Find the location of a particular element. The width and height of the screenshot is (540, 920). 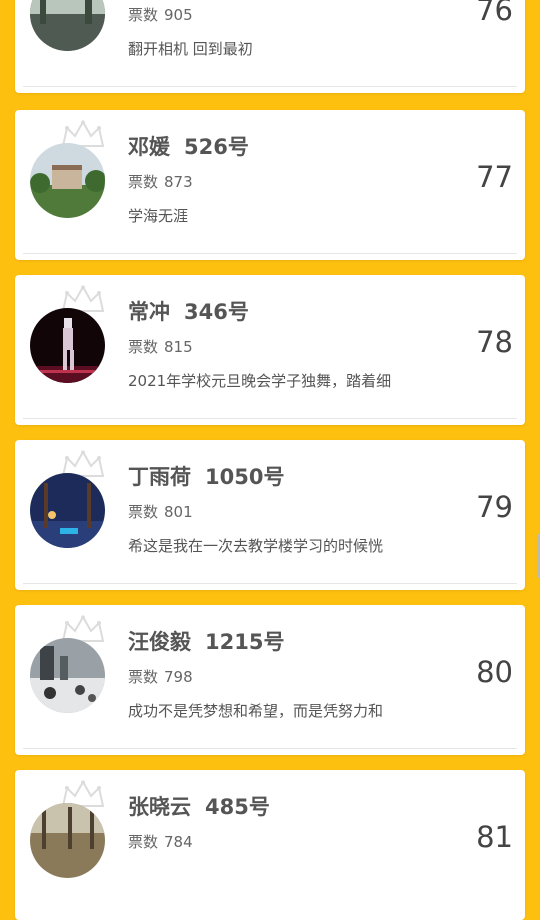

rank-number: 78 is located at coordinates (494, 342).